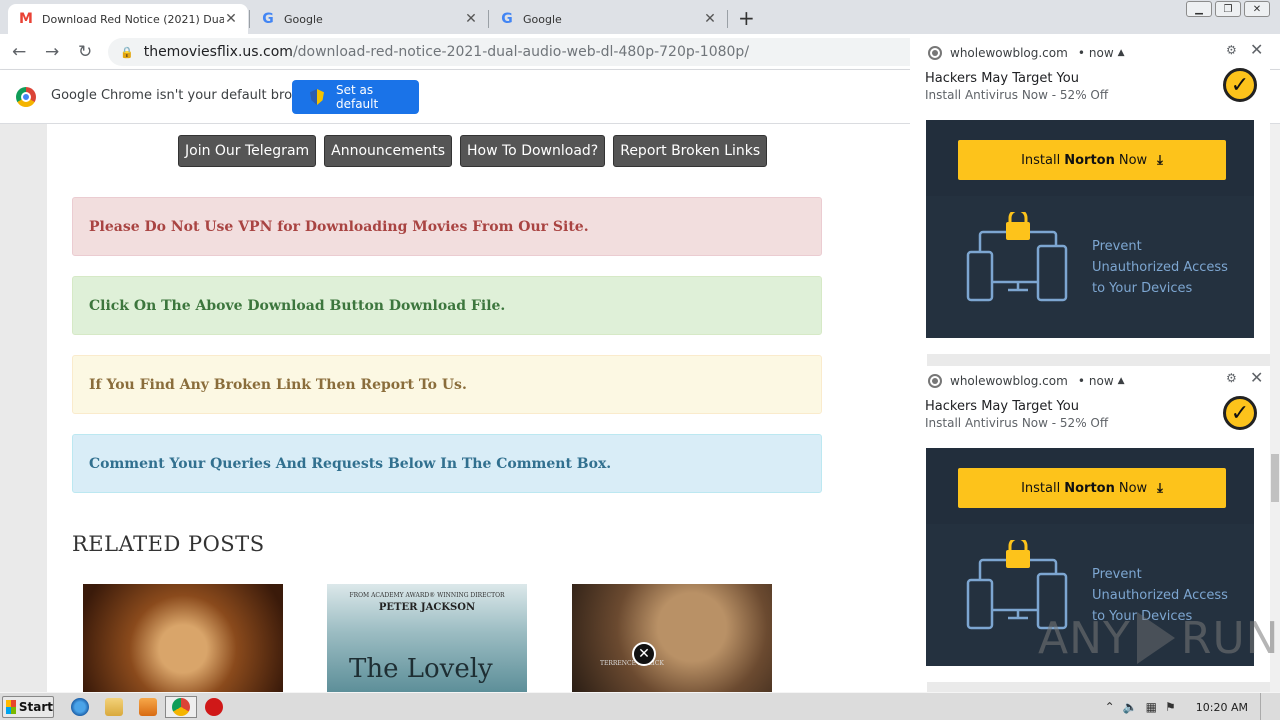  Describe the element at coordinates (533, 151) in the screenshot. I see `how-to-download-button: How To Download?` at that location.